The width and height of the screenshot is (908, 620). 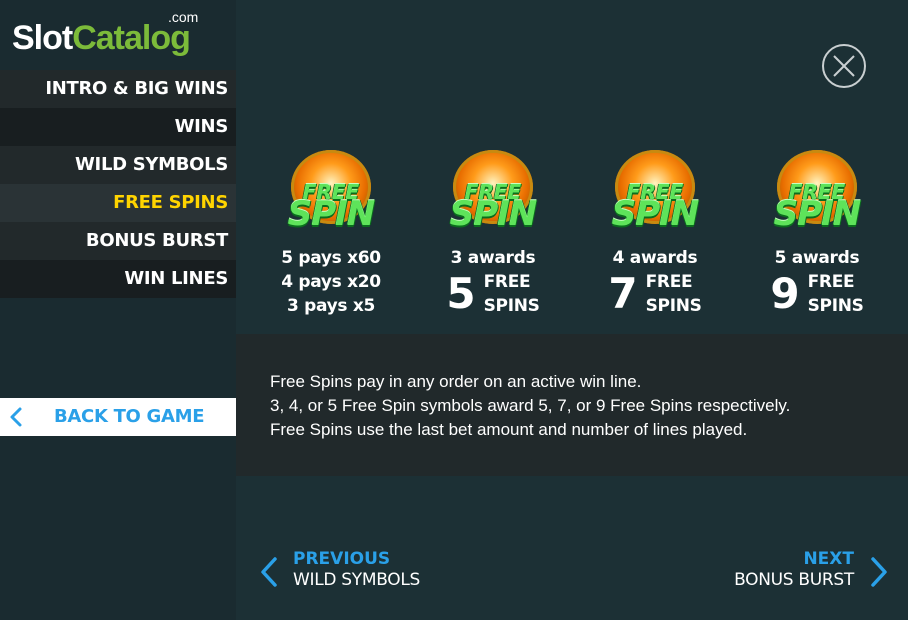 I want to click on awards-label: 5 awards, so click(x=817, y=258).